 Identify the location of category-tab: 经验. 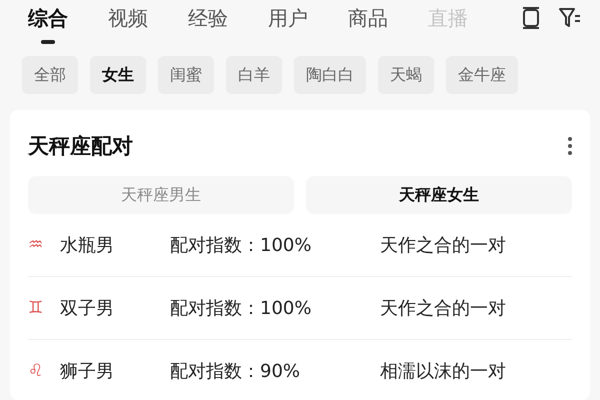
(208, 24).